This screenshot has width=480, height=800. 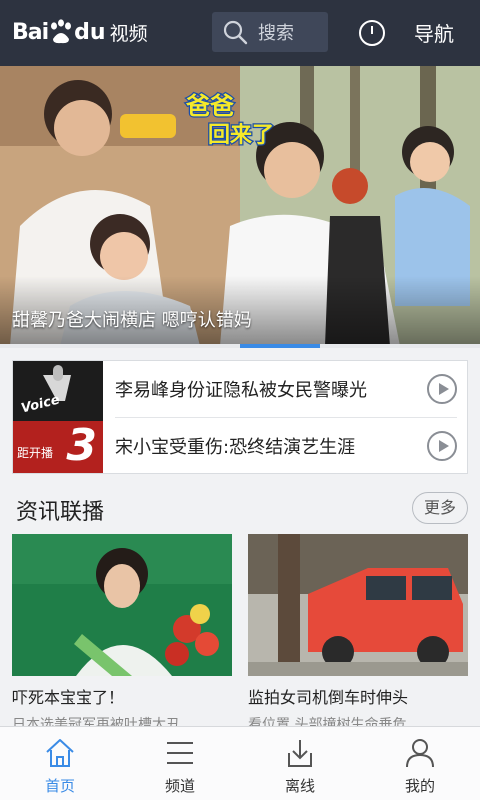 I want to click on news-item: 监拍女司机倒车时伸头 看位置 头部撞树生命垂危, so click(x=358, y=634).